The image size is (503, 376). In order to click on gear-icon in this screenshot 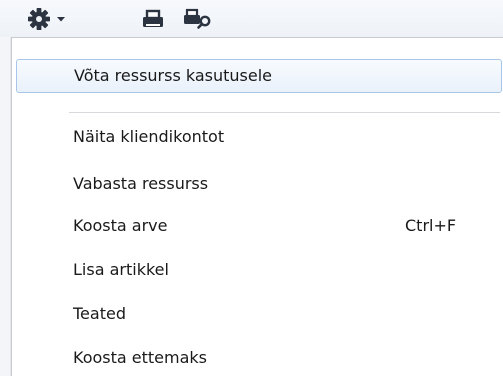, I will do `click(46, 19)`.